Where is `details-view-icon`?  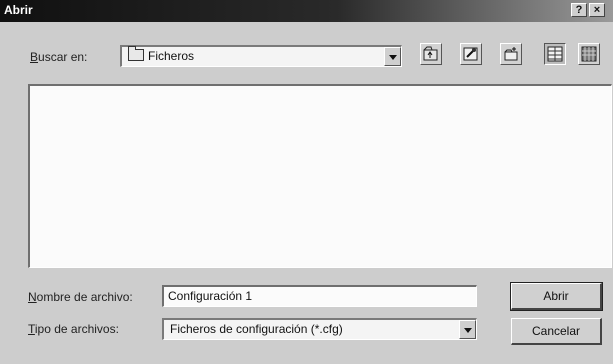 details-view-icon is located at coordinates (589, 54).